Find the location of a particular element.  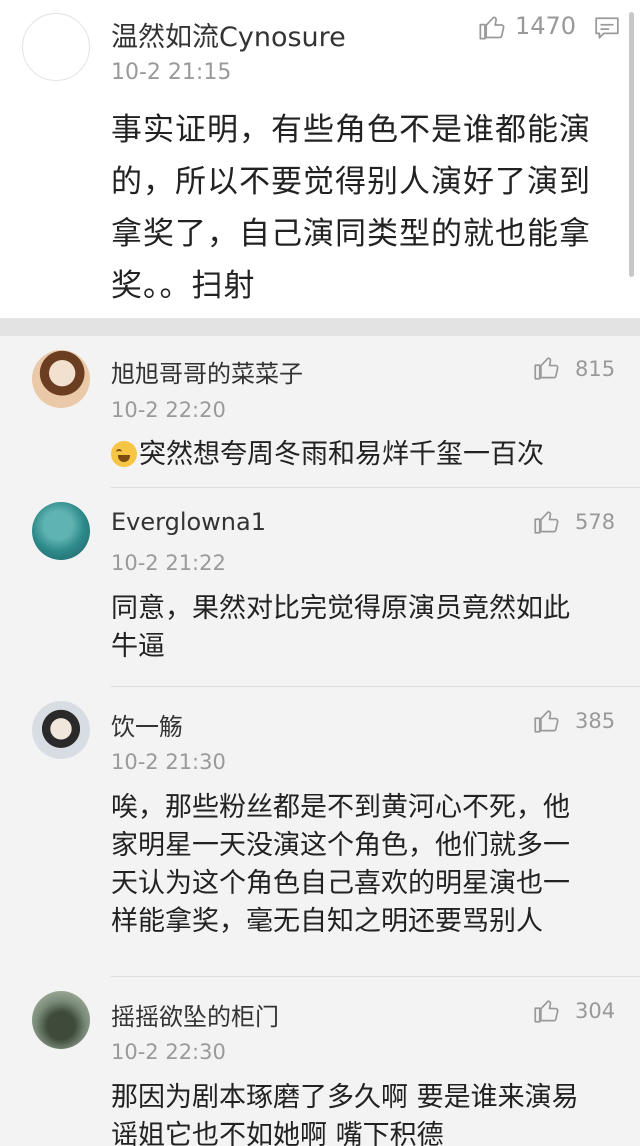

like-count: 1470 is located at coordinates (546, 26).